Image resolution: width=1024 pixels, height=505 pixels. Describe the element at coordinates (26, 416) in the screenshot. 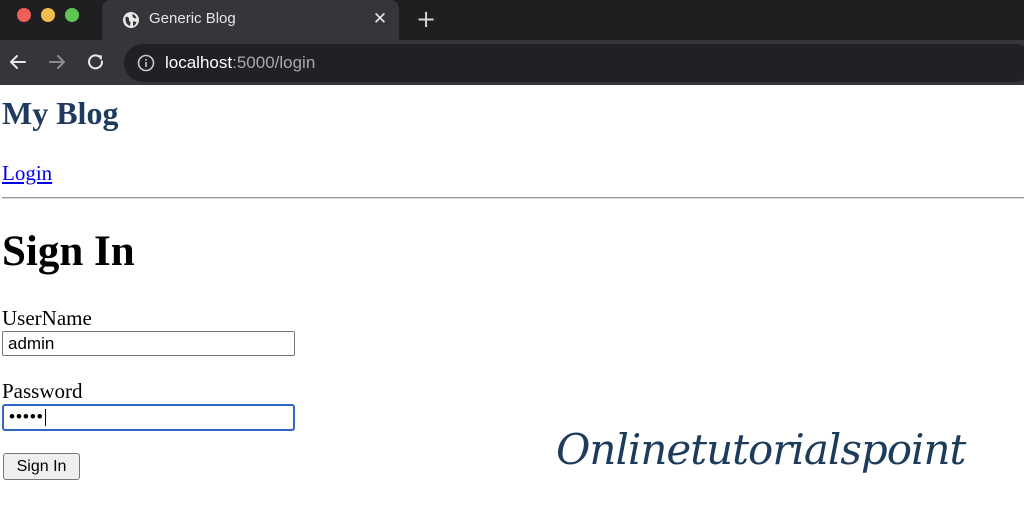

I see `password-mask: •••••` at that location.